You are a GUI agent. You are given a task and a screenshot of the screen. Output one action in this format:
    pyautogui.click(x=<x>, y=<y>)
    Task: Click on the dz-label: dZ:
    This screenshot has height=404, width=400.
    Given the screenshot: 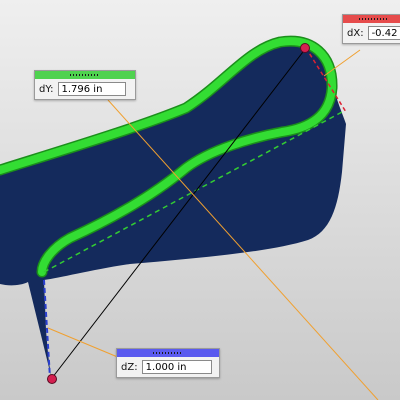 What is the action you would take?
    pyautogui.click(x=129, y=367)
    